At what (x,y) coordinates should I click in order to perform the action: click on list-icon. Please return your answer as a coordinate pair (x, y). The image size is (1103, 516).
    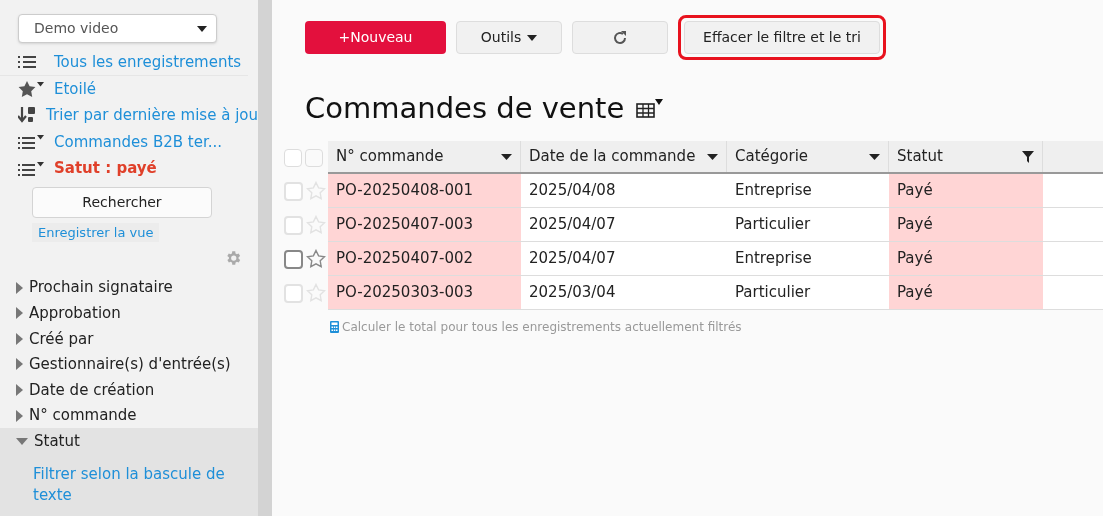
    Looking at the image, I should click on (27, 61).